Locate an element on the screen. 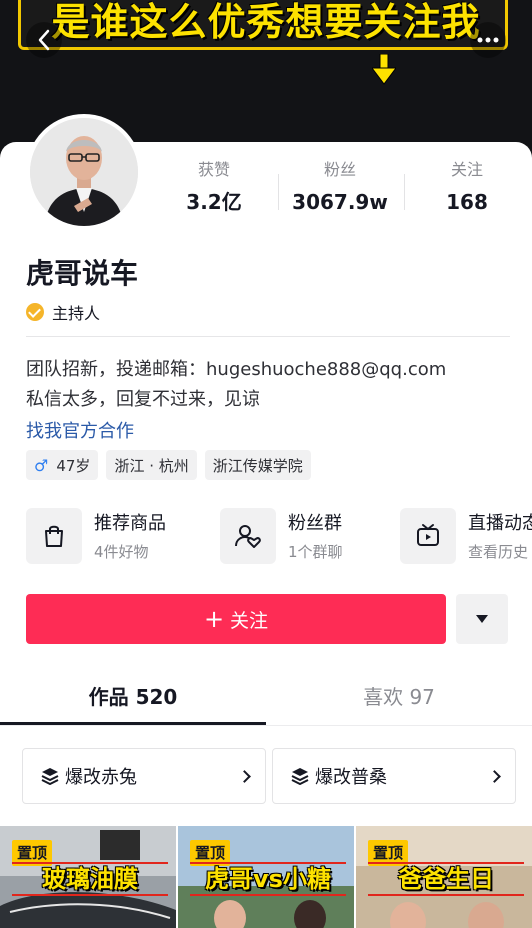 The image size is (532, 928). video-cover-title: 玻璃油膜 is located at coordinates (90, 879).